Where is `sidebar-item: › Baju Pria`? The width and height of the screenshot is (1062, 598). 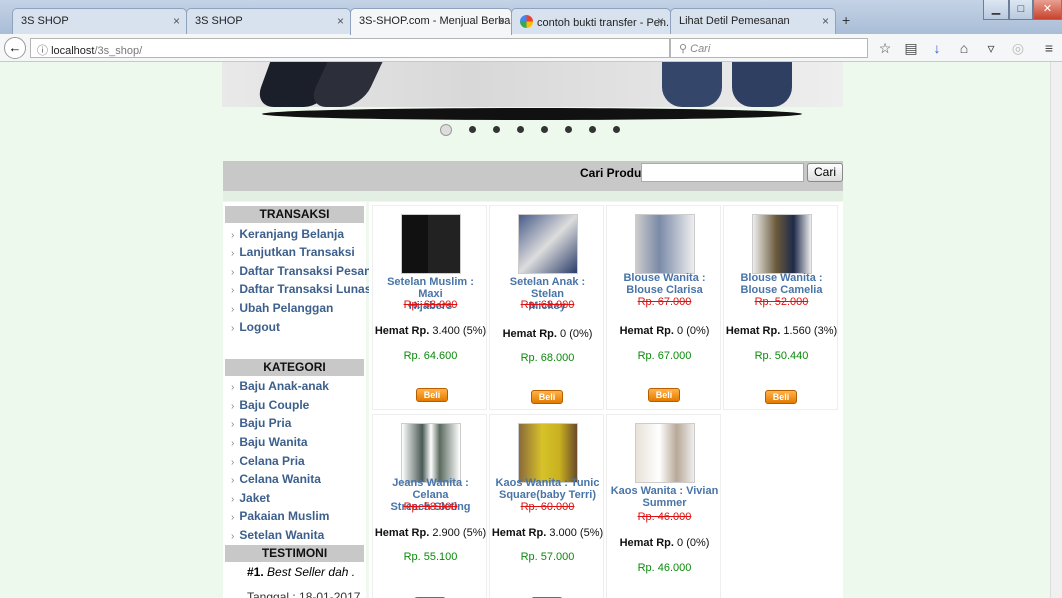 sidebar-item: › Baju Pria is located at coordinates (261, 423).